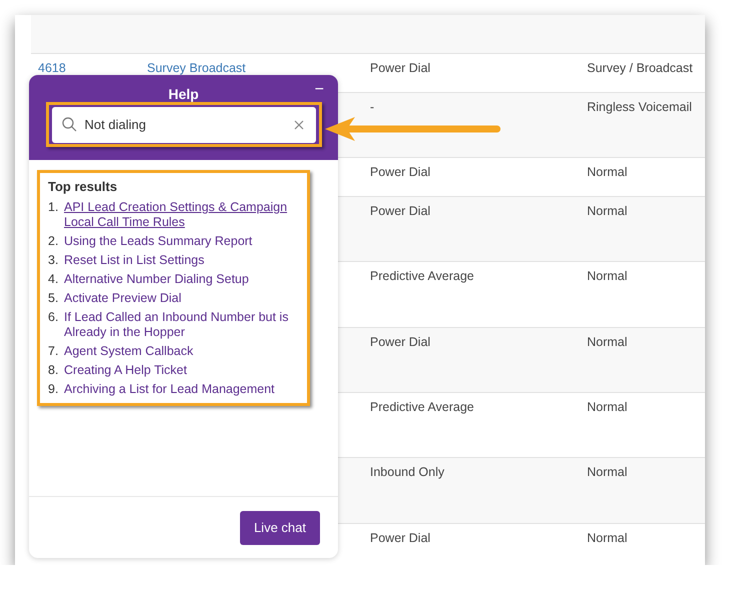  Describe the element at coordinates (181, 325) in the screenshot. I see `result-link: If Lead Called an Inbound Number but is Already in the Hopper` at that location.